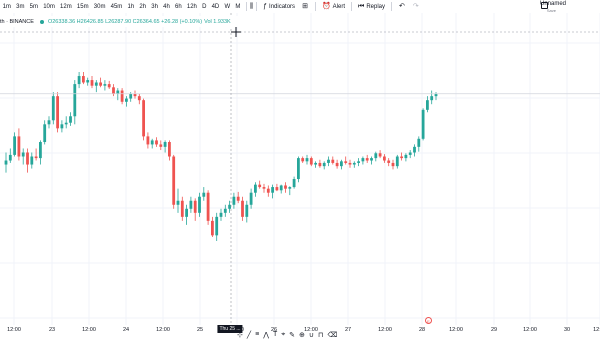 The image size is (600, 339). What do you see at coordinates (178, 7) in the screenshot?
I see `interval-6h: 6h` at bounding box center [178, 7].